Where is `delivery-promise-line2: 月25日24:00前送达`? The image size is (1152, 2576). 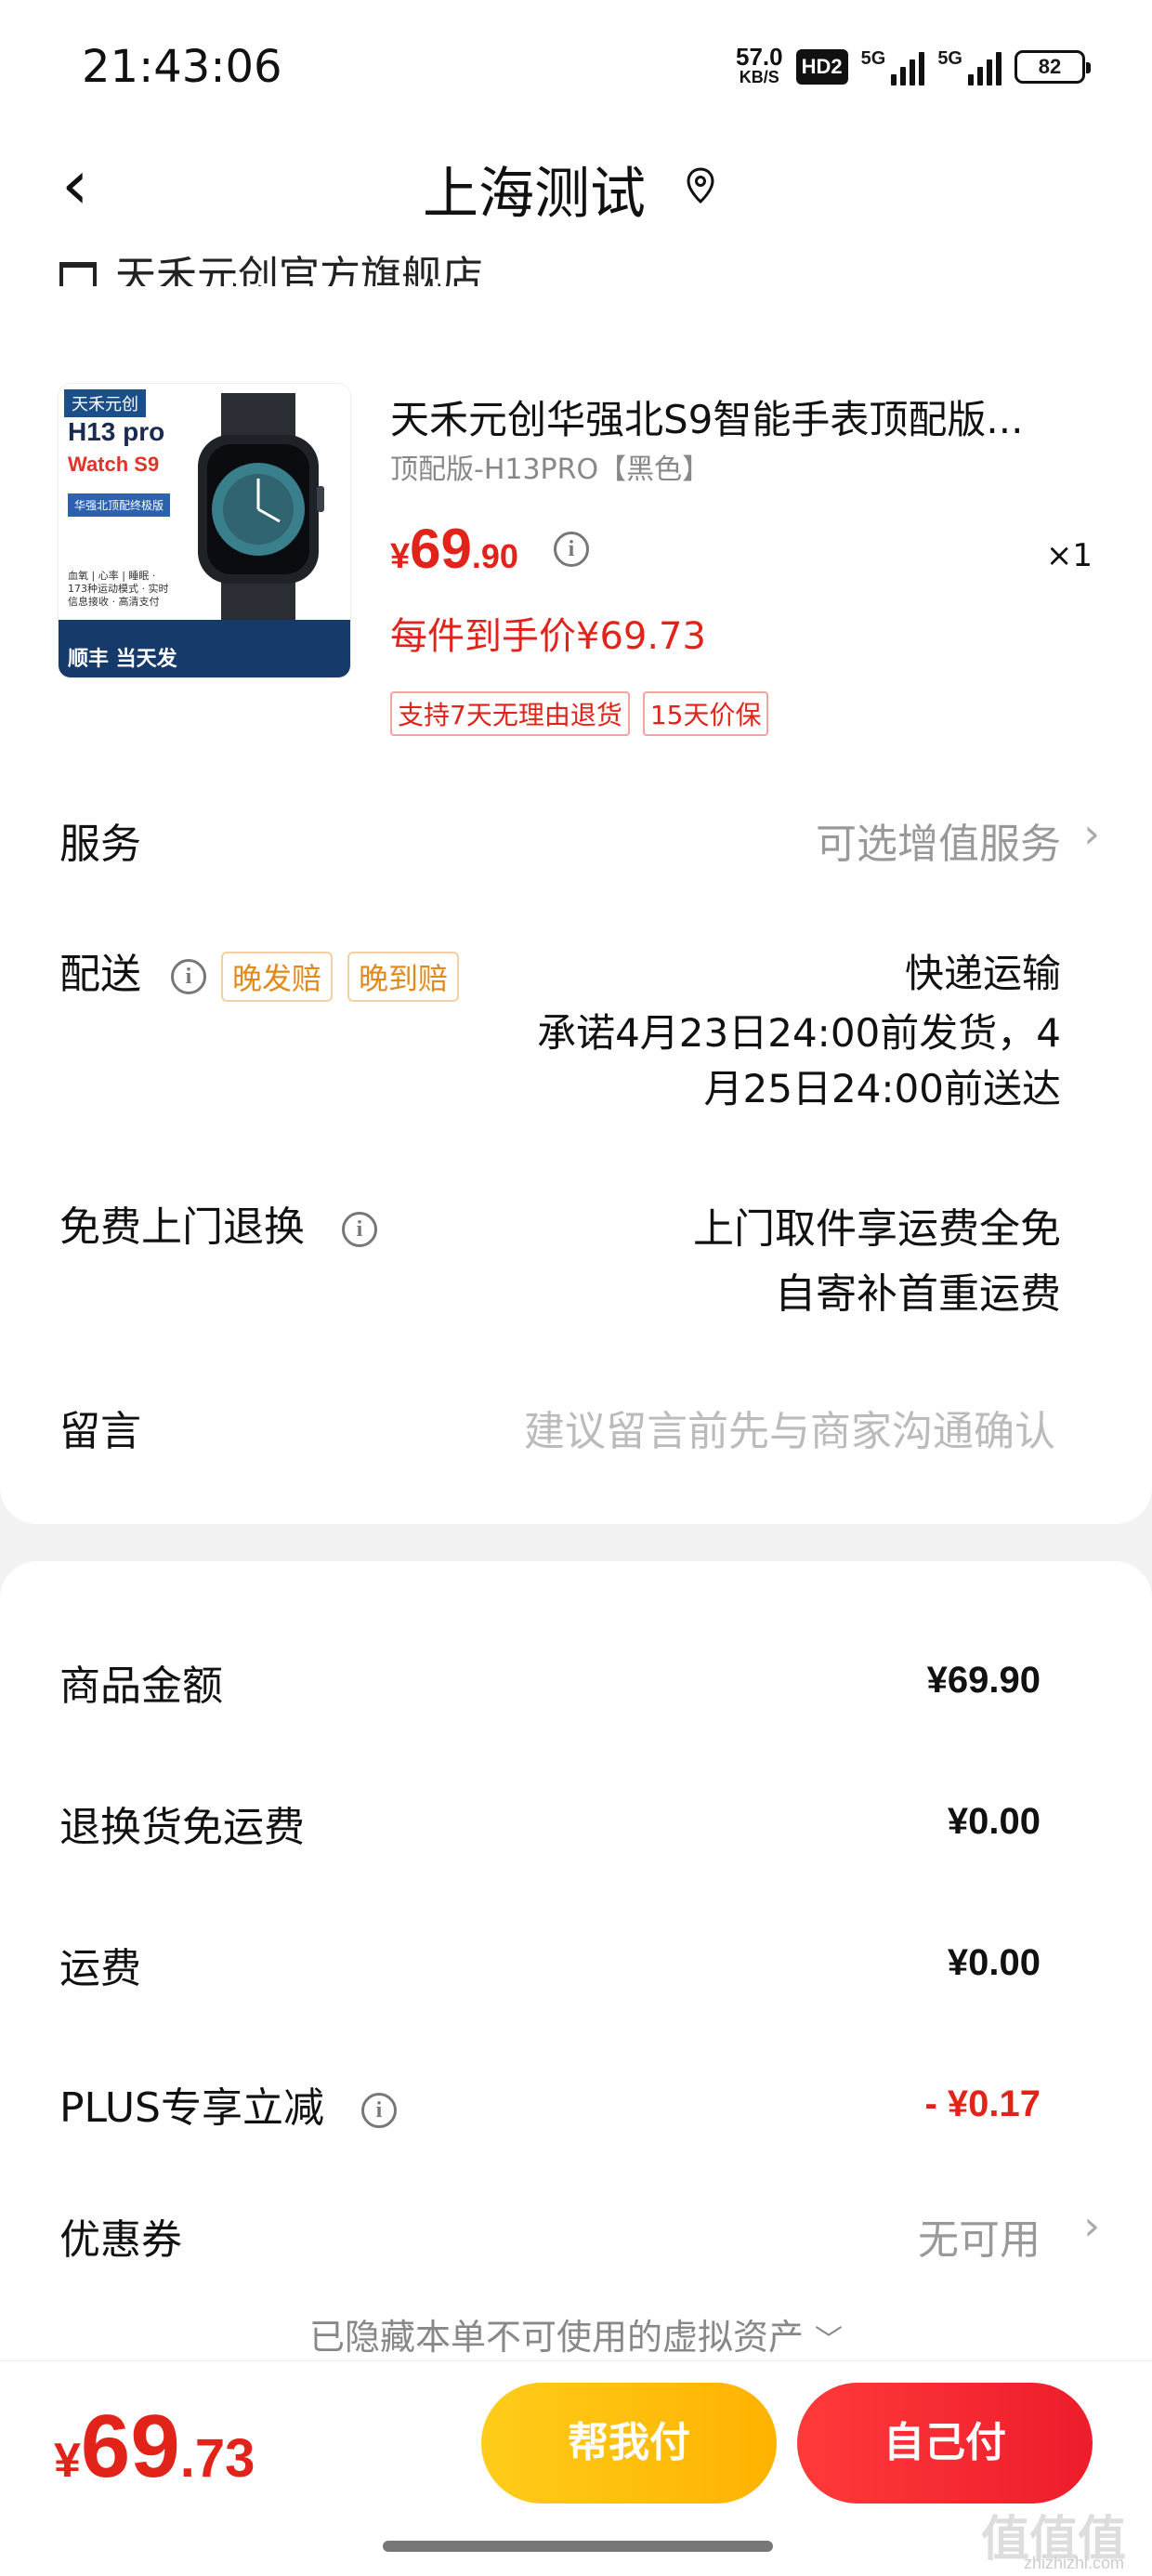
delivery-promise-line2: 月25日24:00前送达 is located at coordinates (882, 1088).